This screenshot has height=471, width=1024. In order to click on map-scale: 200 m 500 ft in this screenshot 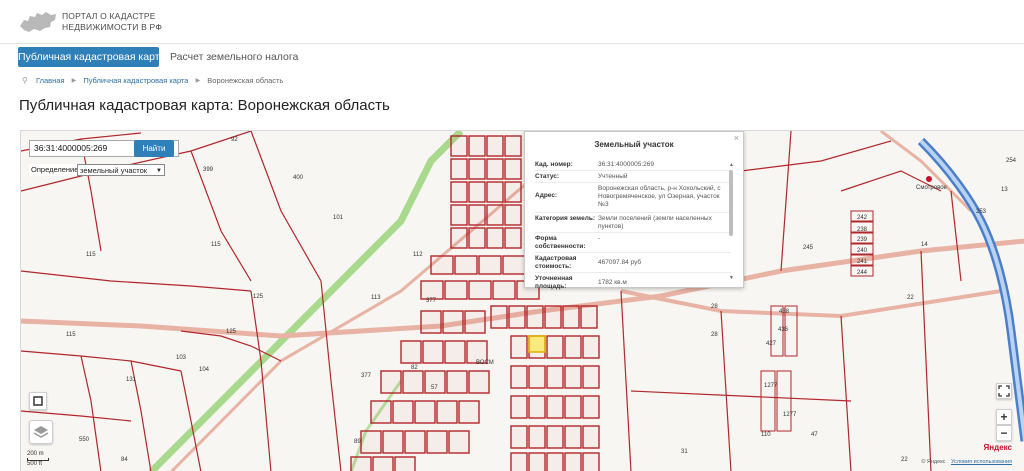, I will do `click(38, 459)`.